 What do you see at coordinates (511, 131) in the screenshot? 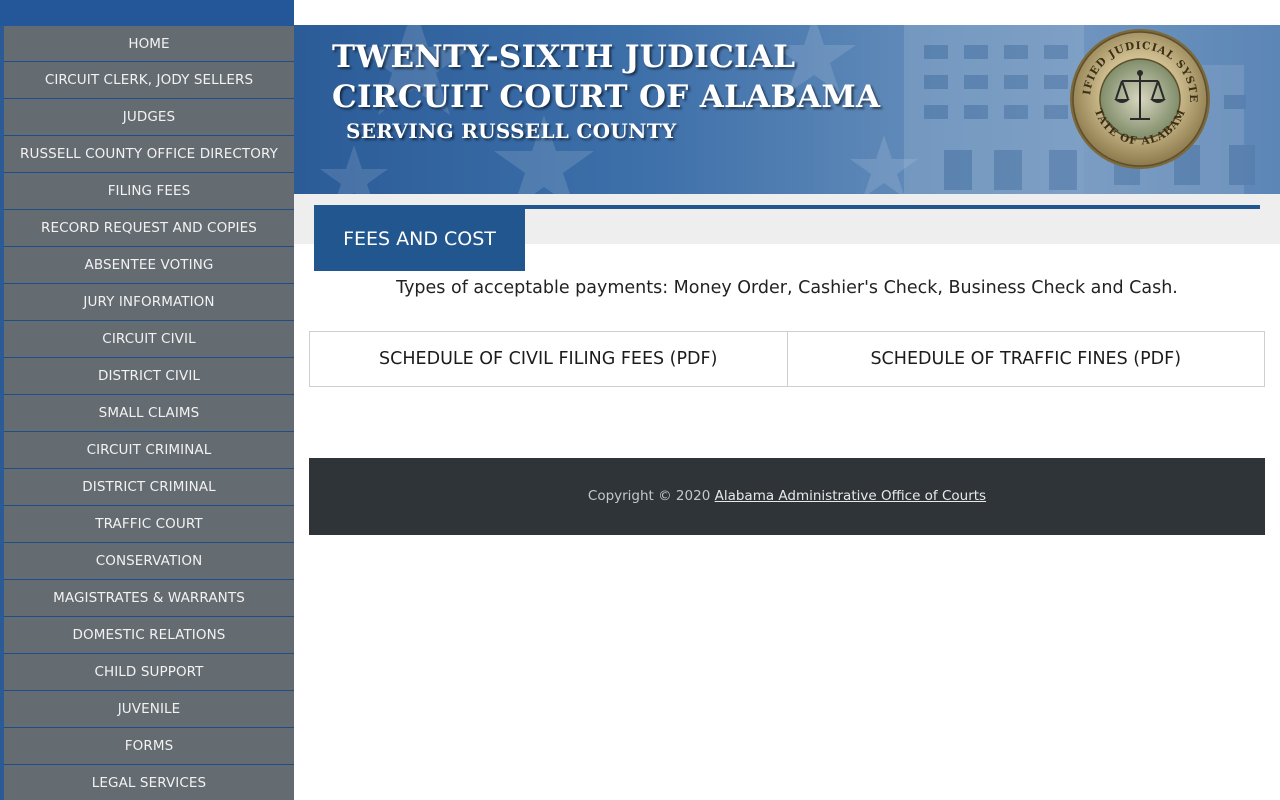
I see `banner-subtitle: SERVING RUSSELL COUNTY` at bounding box center [511, 131].